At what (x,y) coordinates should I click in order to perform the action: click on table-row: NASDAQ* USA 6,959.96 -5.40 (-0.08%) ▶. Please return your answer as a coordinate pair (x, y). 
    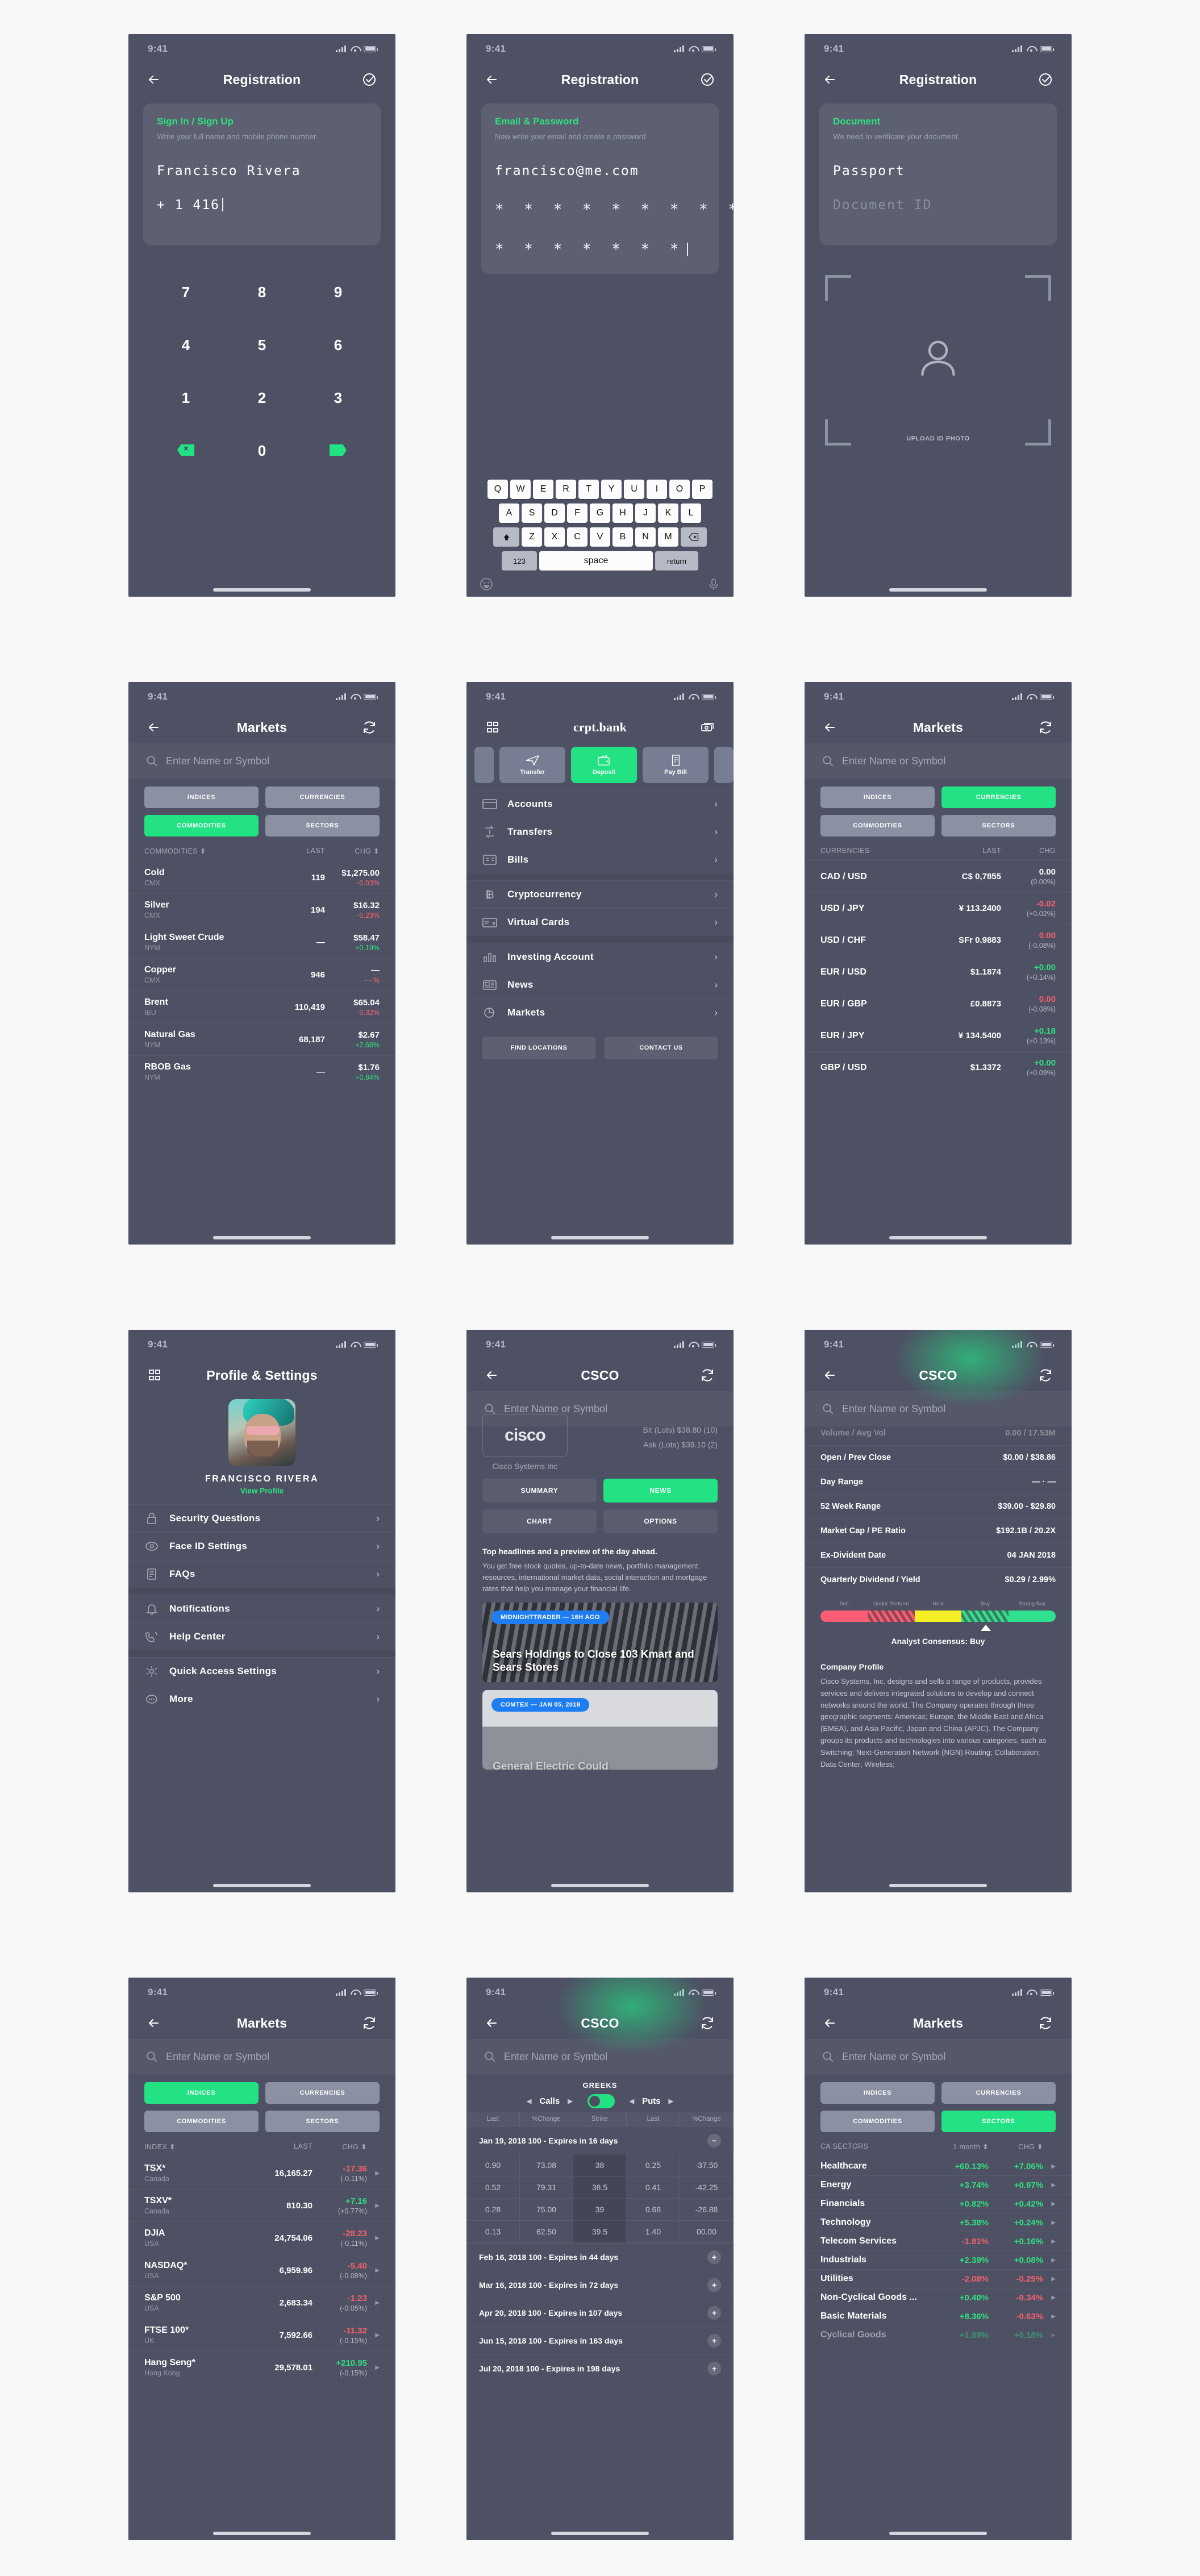
    Looking at the image, I should click on (261, 2270).